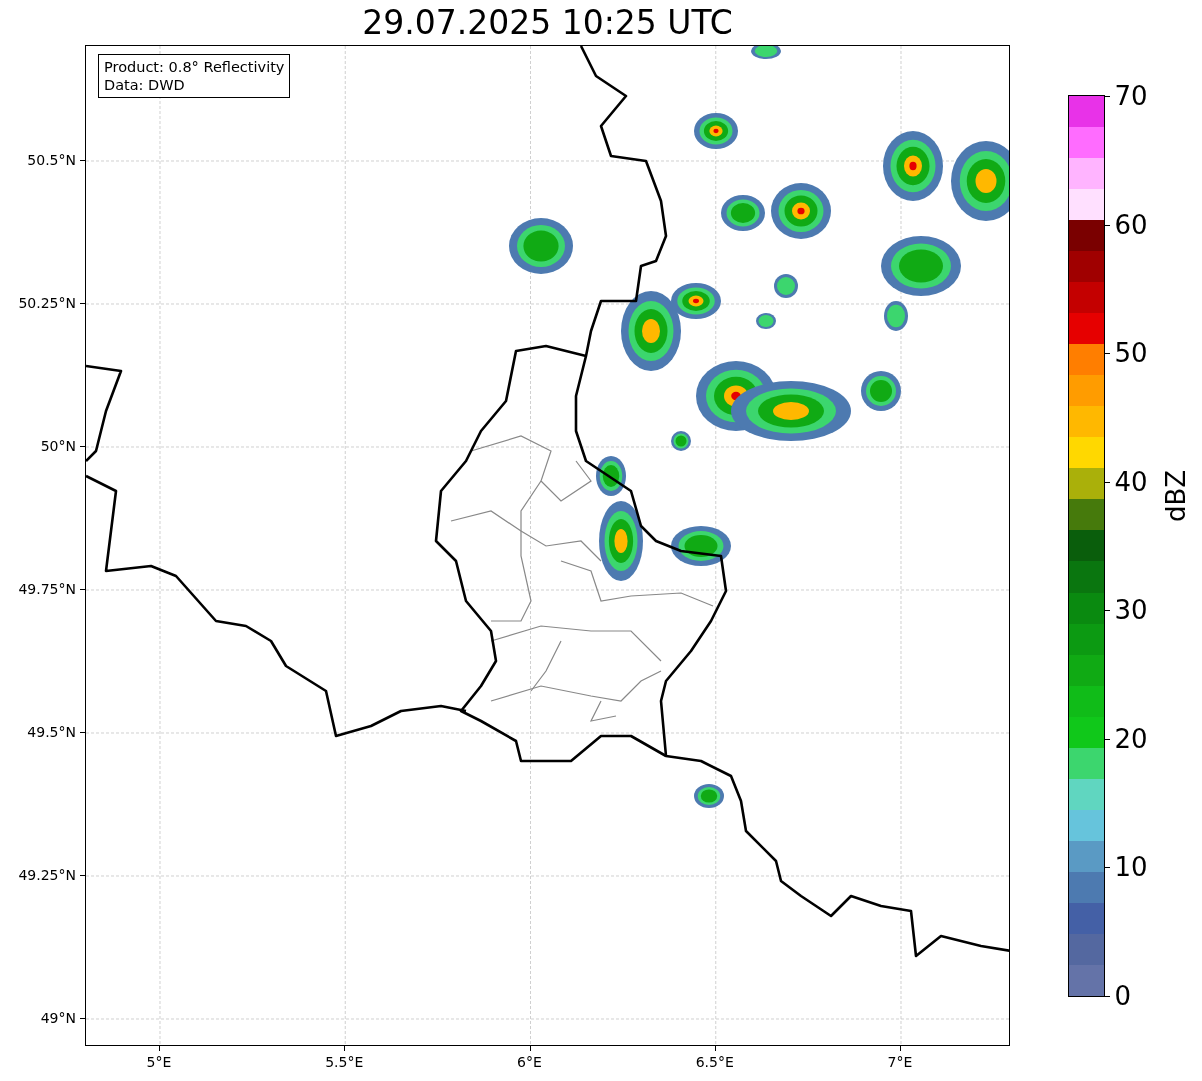 The width and height of the screenshot is (1202, 1081). What do you see at coordinates (547, 22) in the screenshot?
I see `chart-title: 29.07.2025 10:25 UTC` at bounding box center [547, 22].